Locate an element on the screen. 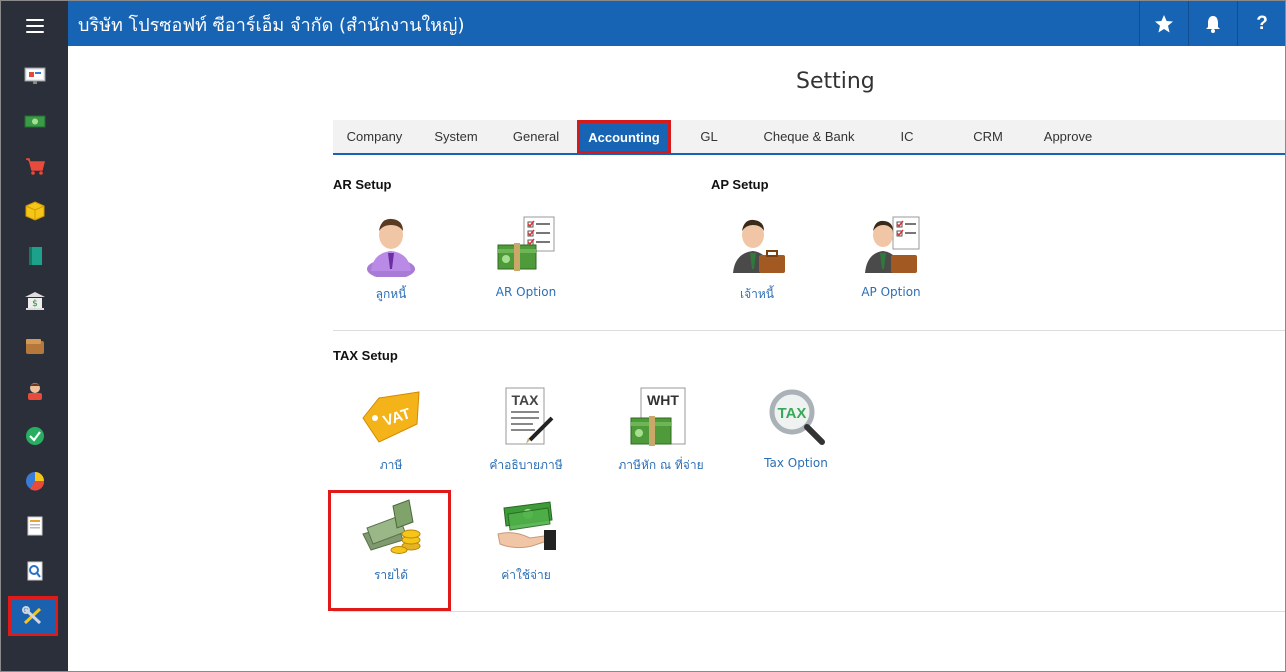  cart-icon is located at coordinates (35, 166).